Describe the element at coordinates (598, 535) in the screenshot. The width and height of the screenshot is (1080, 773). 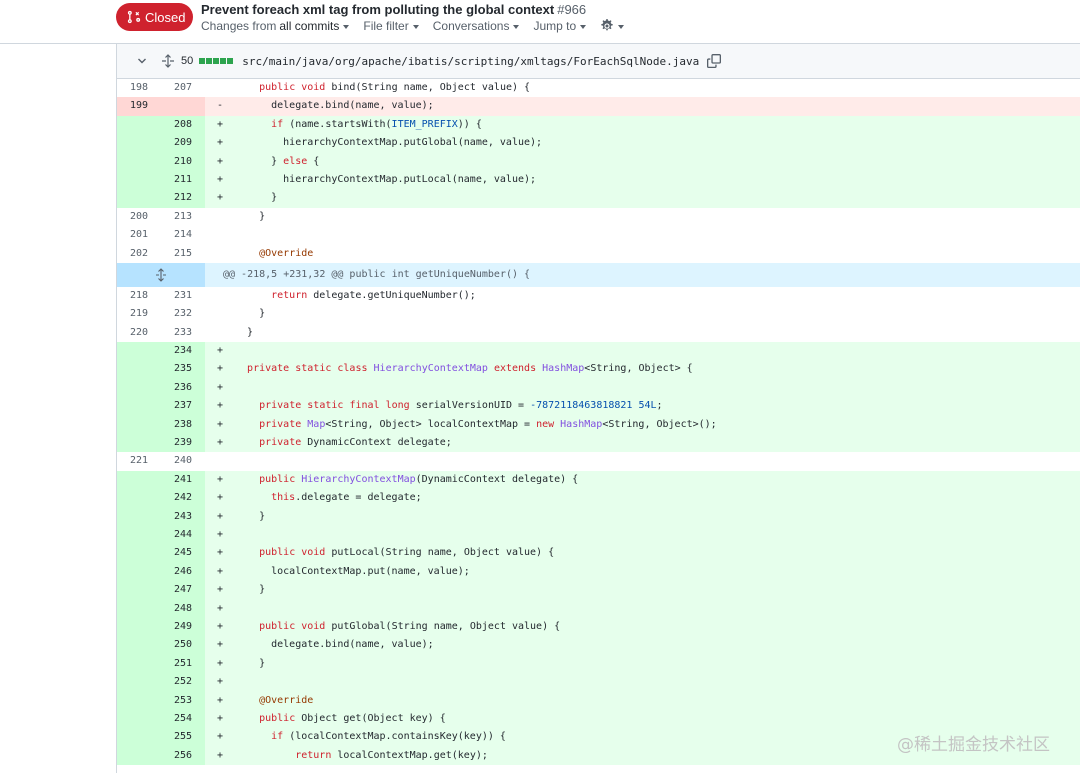
I see `diff-line: 244 +` at that location.